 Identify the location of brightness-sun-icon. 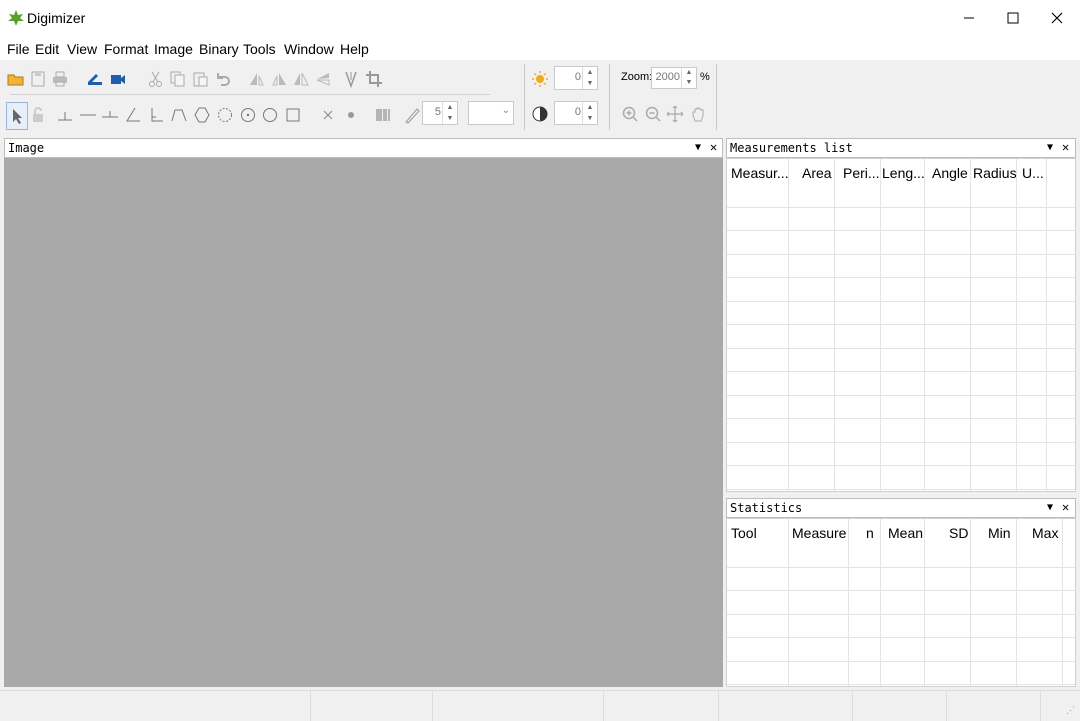
(540, 79).